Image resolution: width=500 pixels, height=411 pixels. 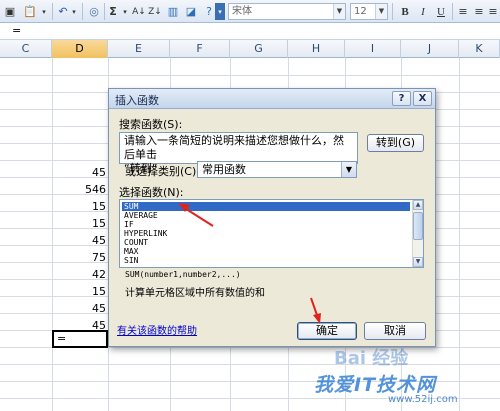 What do you see at coordinates (371, 358) in the screenshot?
I see `watermark-brand: Bai 经验` at bounding box center [371, 358].